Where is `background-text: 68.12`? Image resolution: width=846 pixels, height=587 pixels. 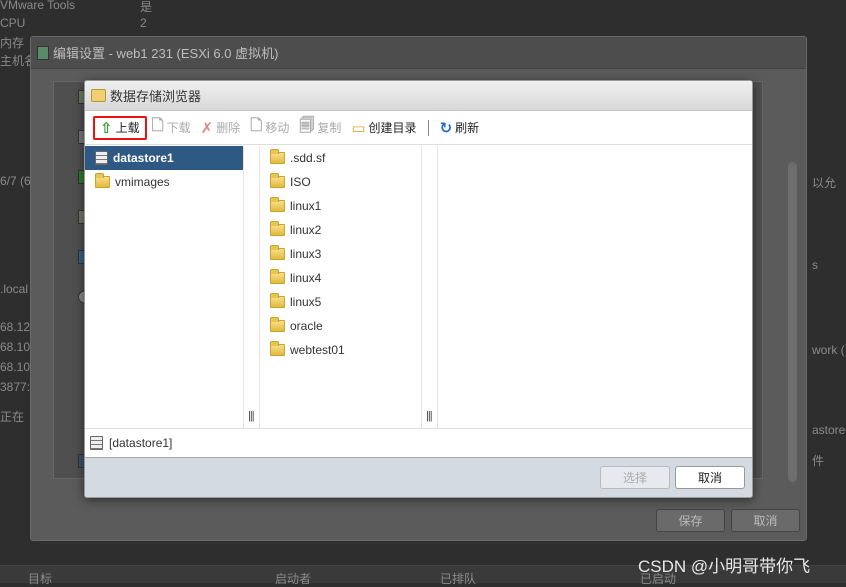 background-text: 68.12 is located at coordinates (15, 327).